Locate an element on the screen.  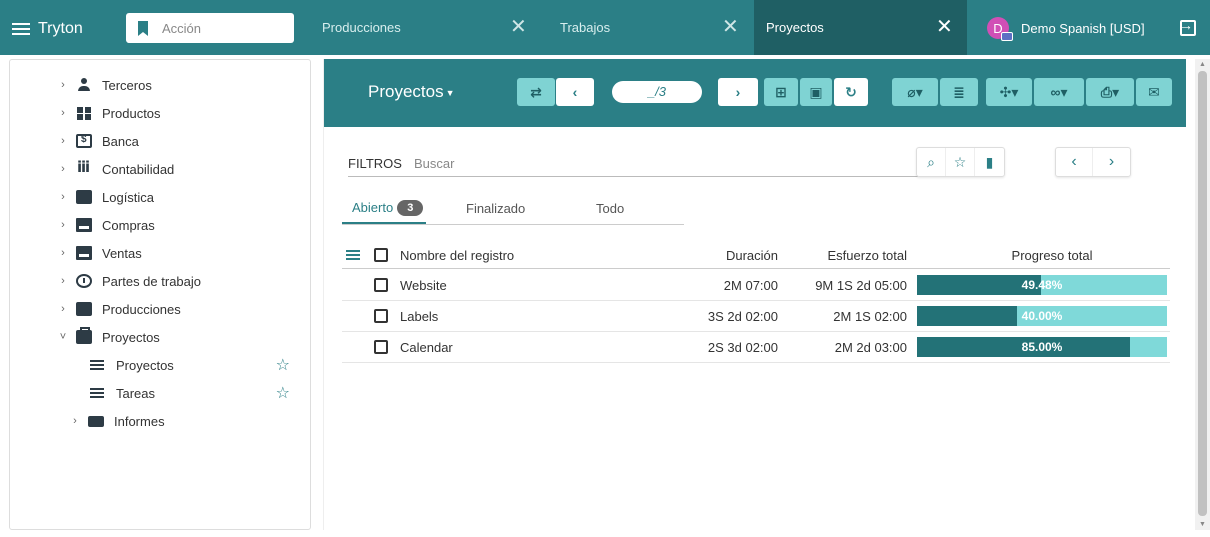
app-name: Tryton is located at coordinates (60, 28).